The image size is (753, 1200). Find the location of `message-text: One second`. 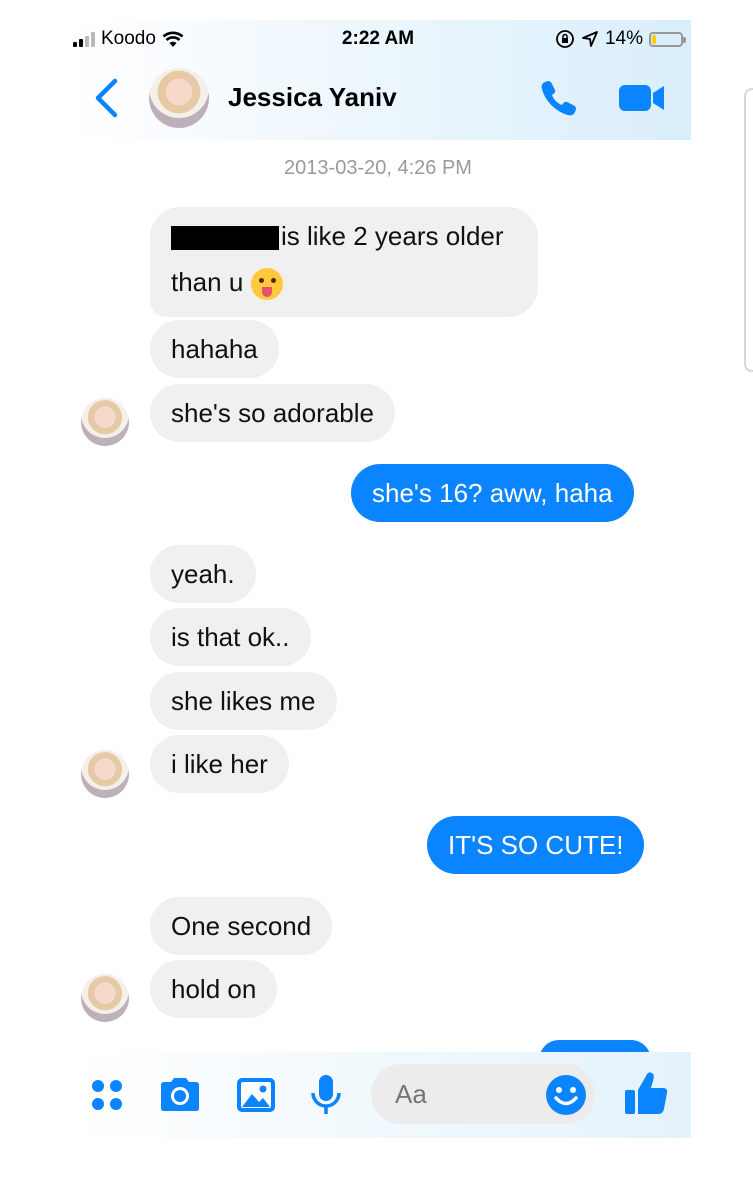

message-text: One second is located at coordinates (241, 926).